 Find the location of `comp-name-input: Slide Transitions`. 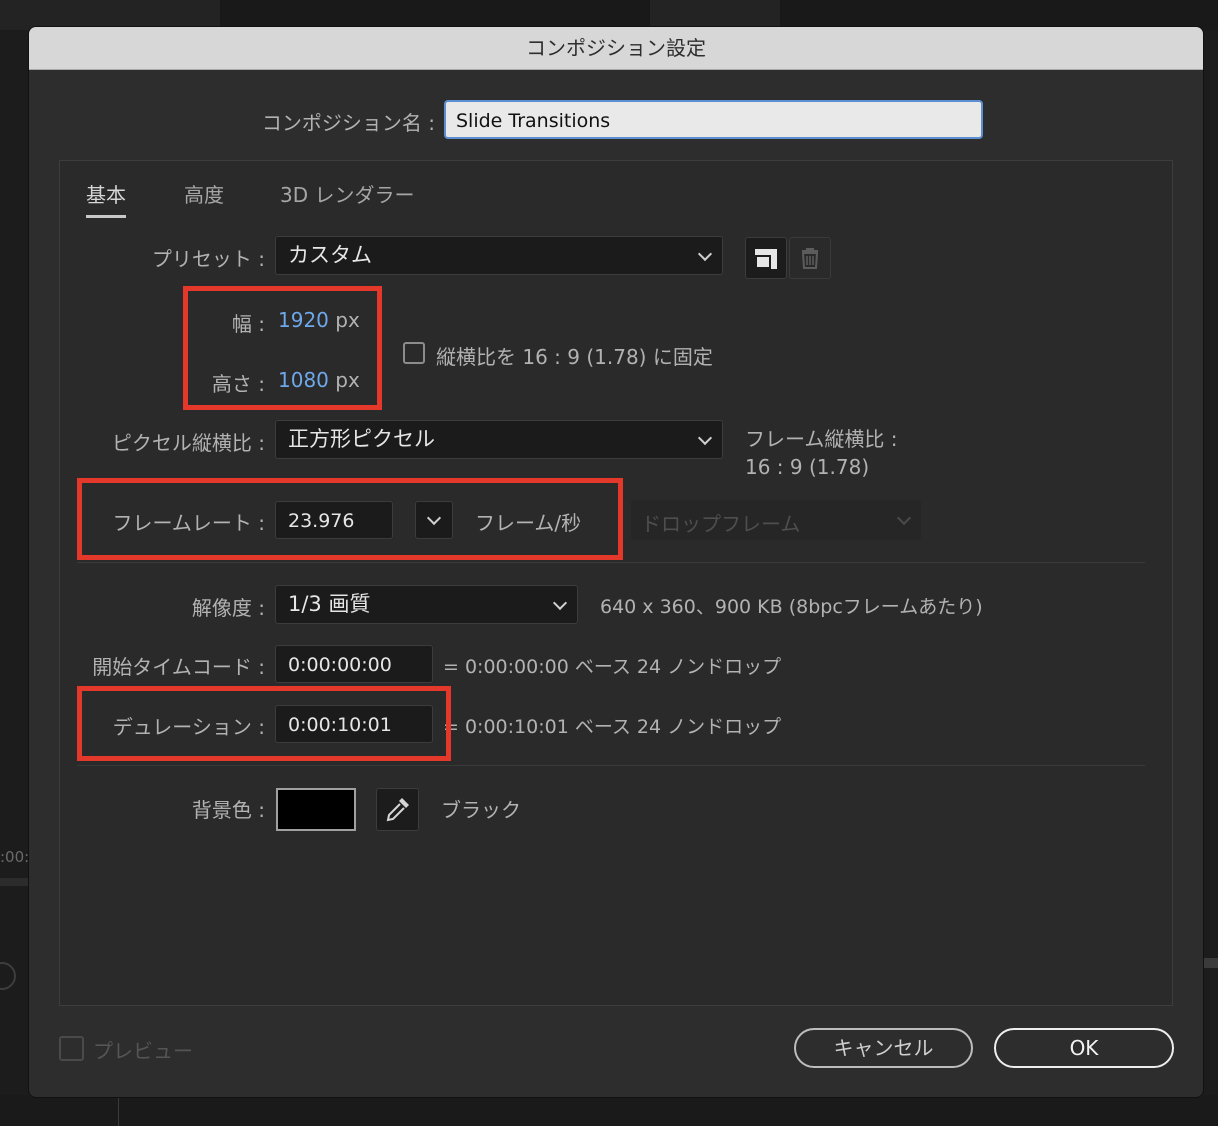

comp-name-input: Slide Transitions is located at coordinates (713, 119).